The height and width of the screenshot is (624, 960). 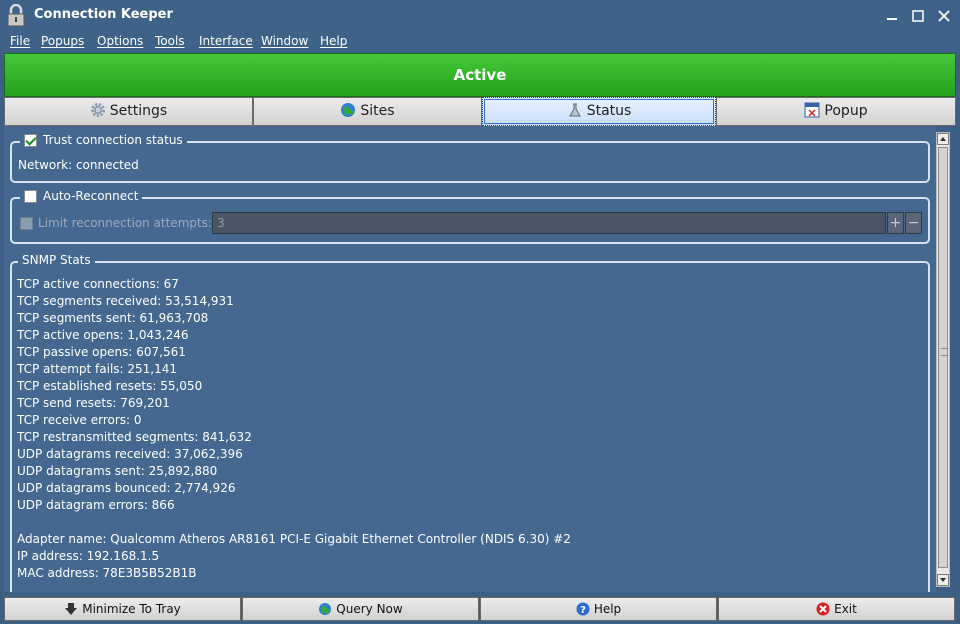 I want to click on exit-icon, so click(x=823, y=609).